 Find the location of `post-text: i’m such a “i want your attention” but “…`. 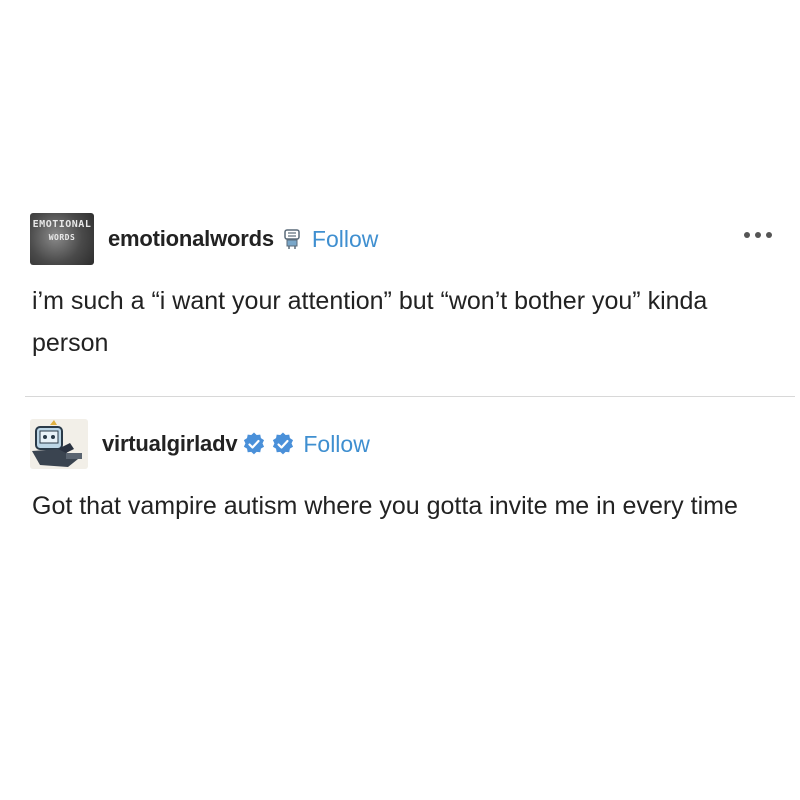

post-text: i’m such a “i want your attention” but “… is located at coordinates (370, 322).